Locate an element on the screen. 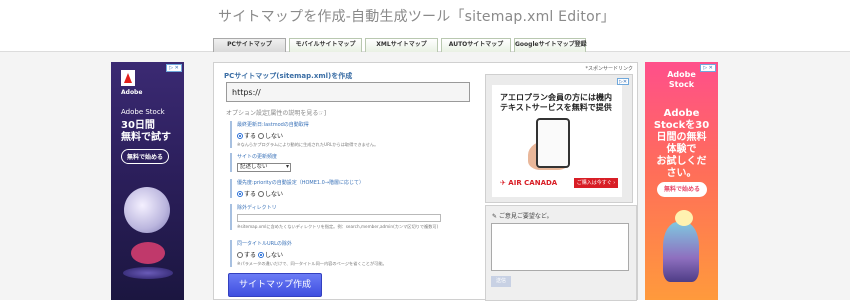 The height and width of the screenshot is (301, 850). exclude-title: 除外ディレクトリ is located at coordinates (257, 208).